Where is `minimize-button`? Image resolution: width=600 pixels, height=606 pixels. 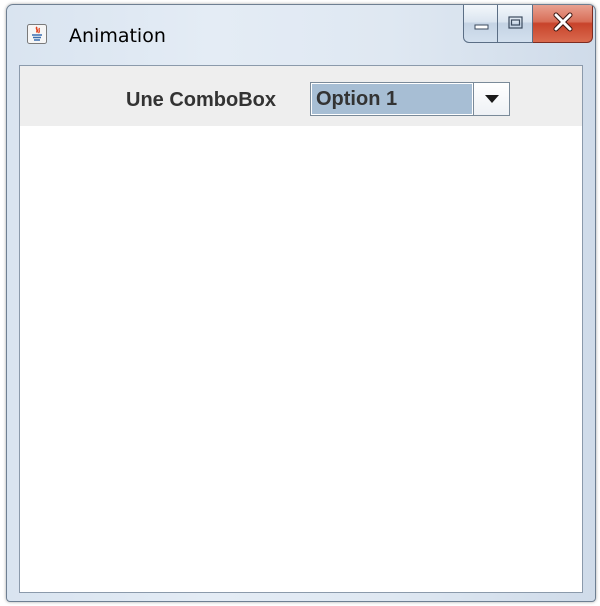 minimize-button is located at coordinates (480, 24).